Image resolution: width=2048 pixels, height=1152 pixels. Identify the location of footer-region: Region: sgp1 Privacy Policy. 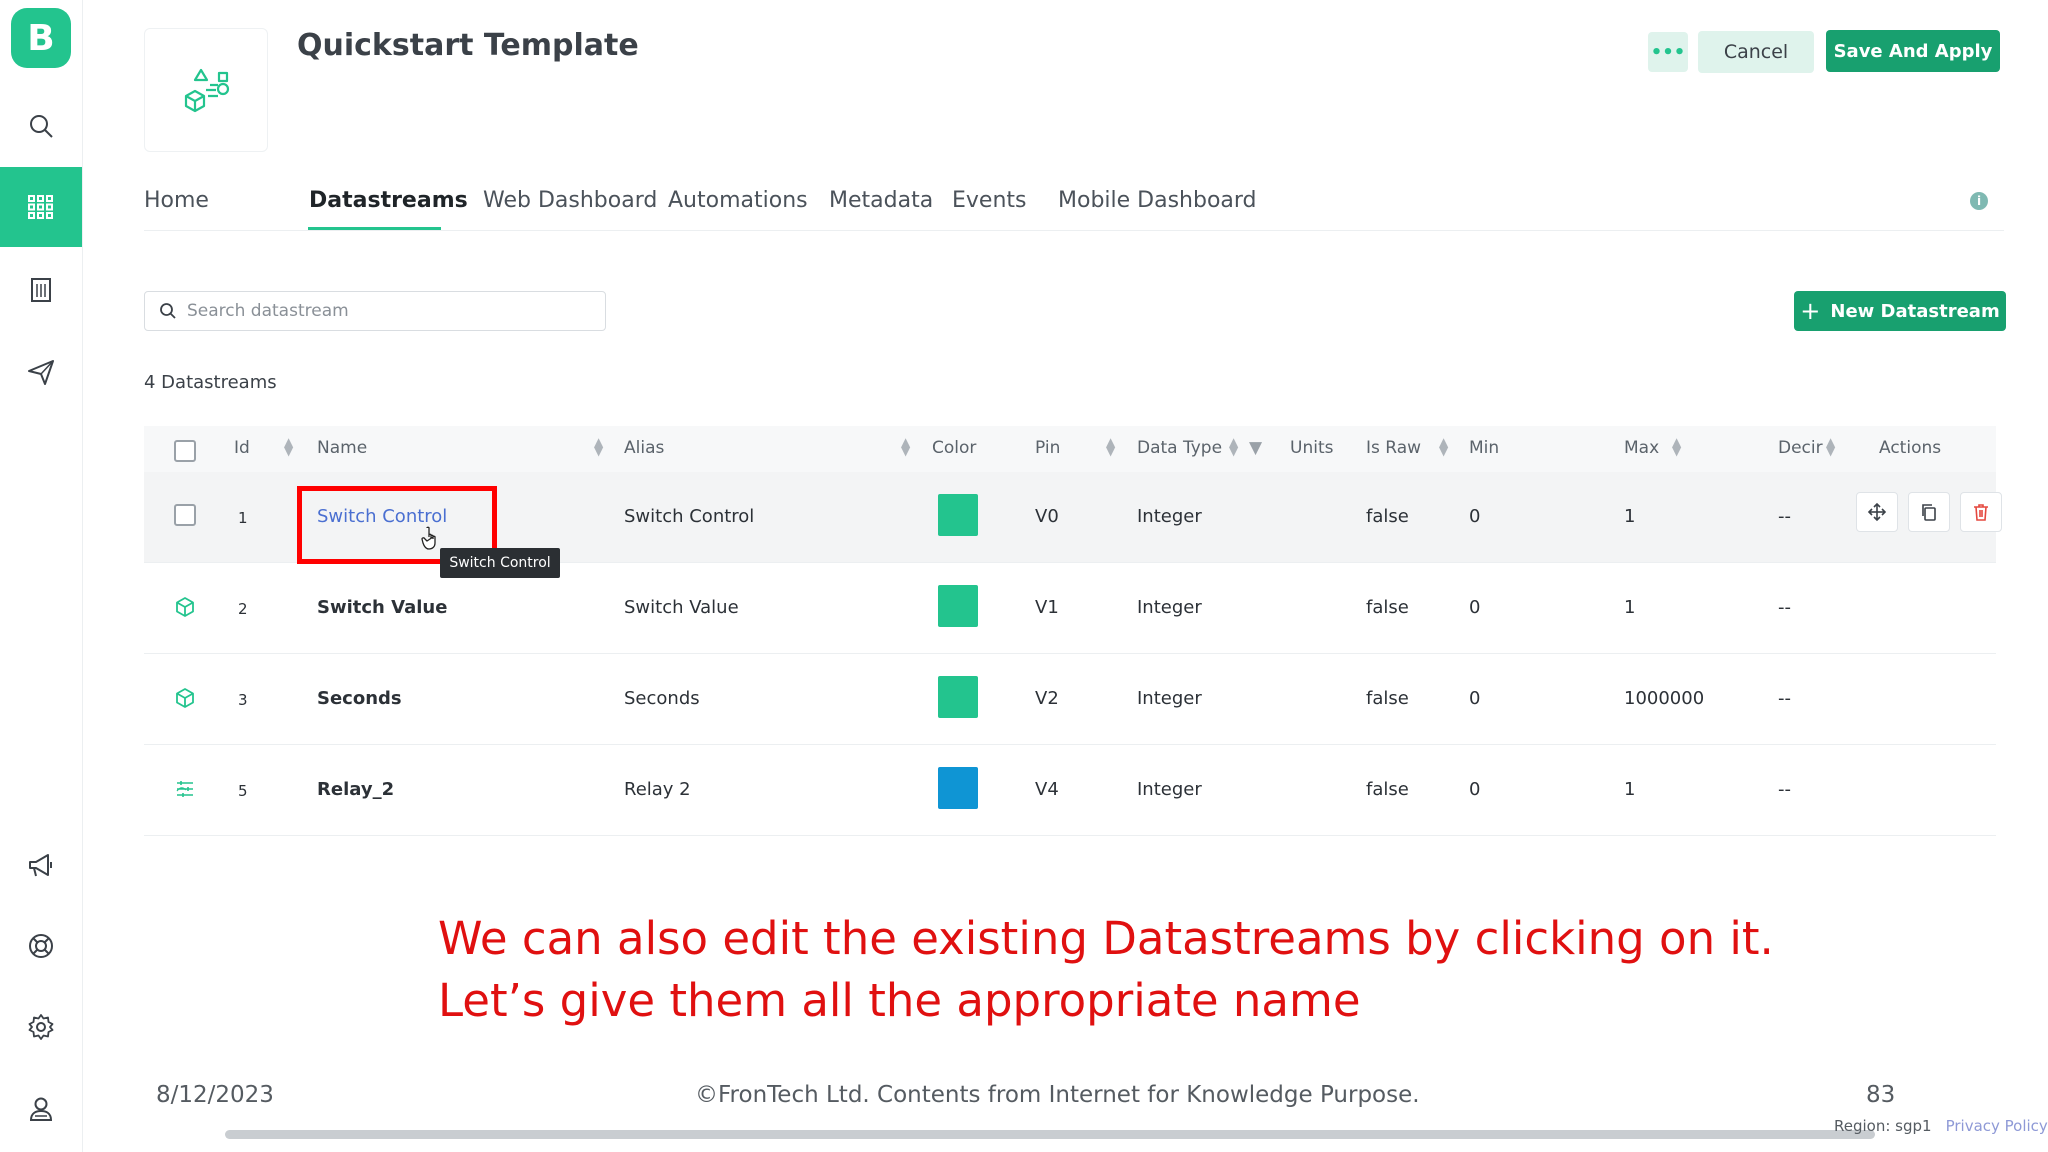
(1941, 1126).